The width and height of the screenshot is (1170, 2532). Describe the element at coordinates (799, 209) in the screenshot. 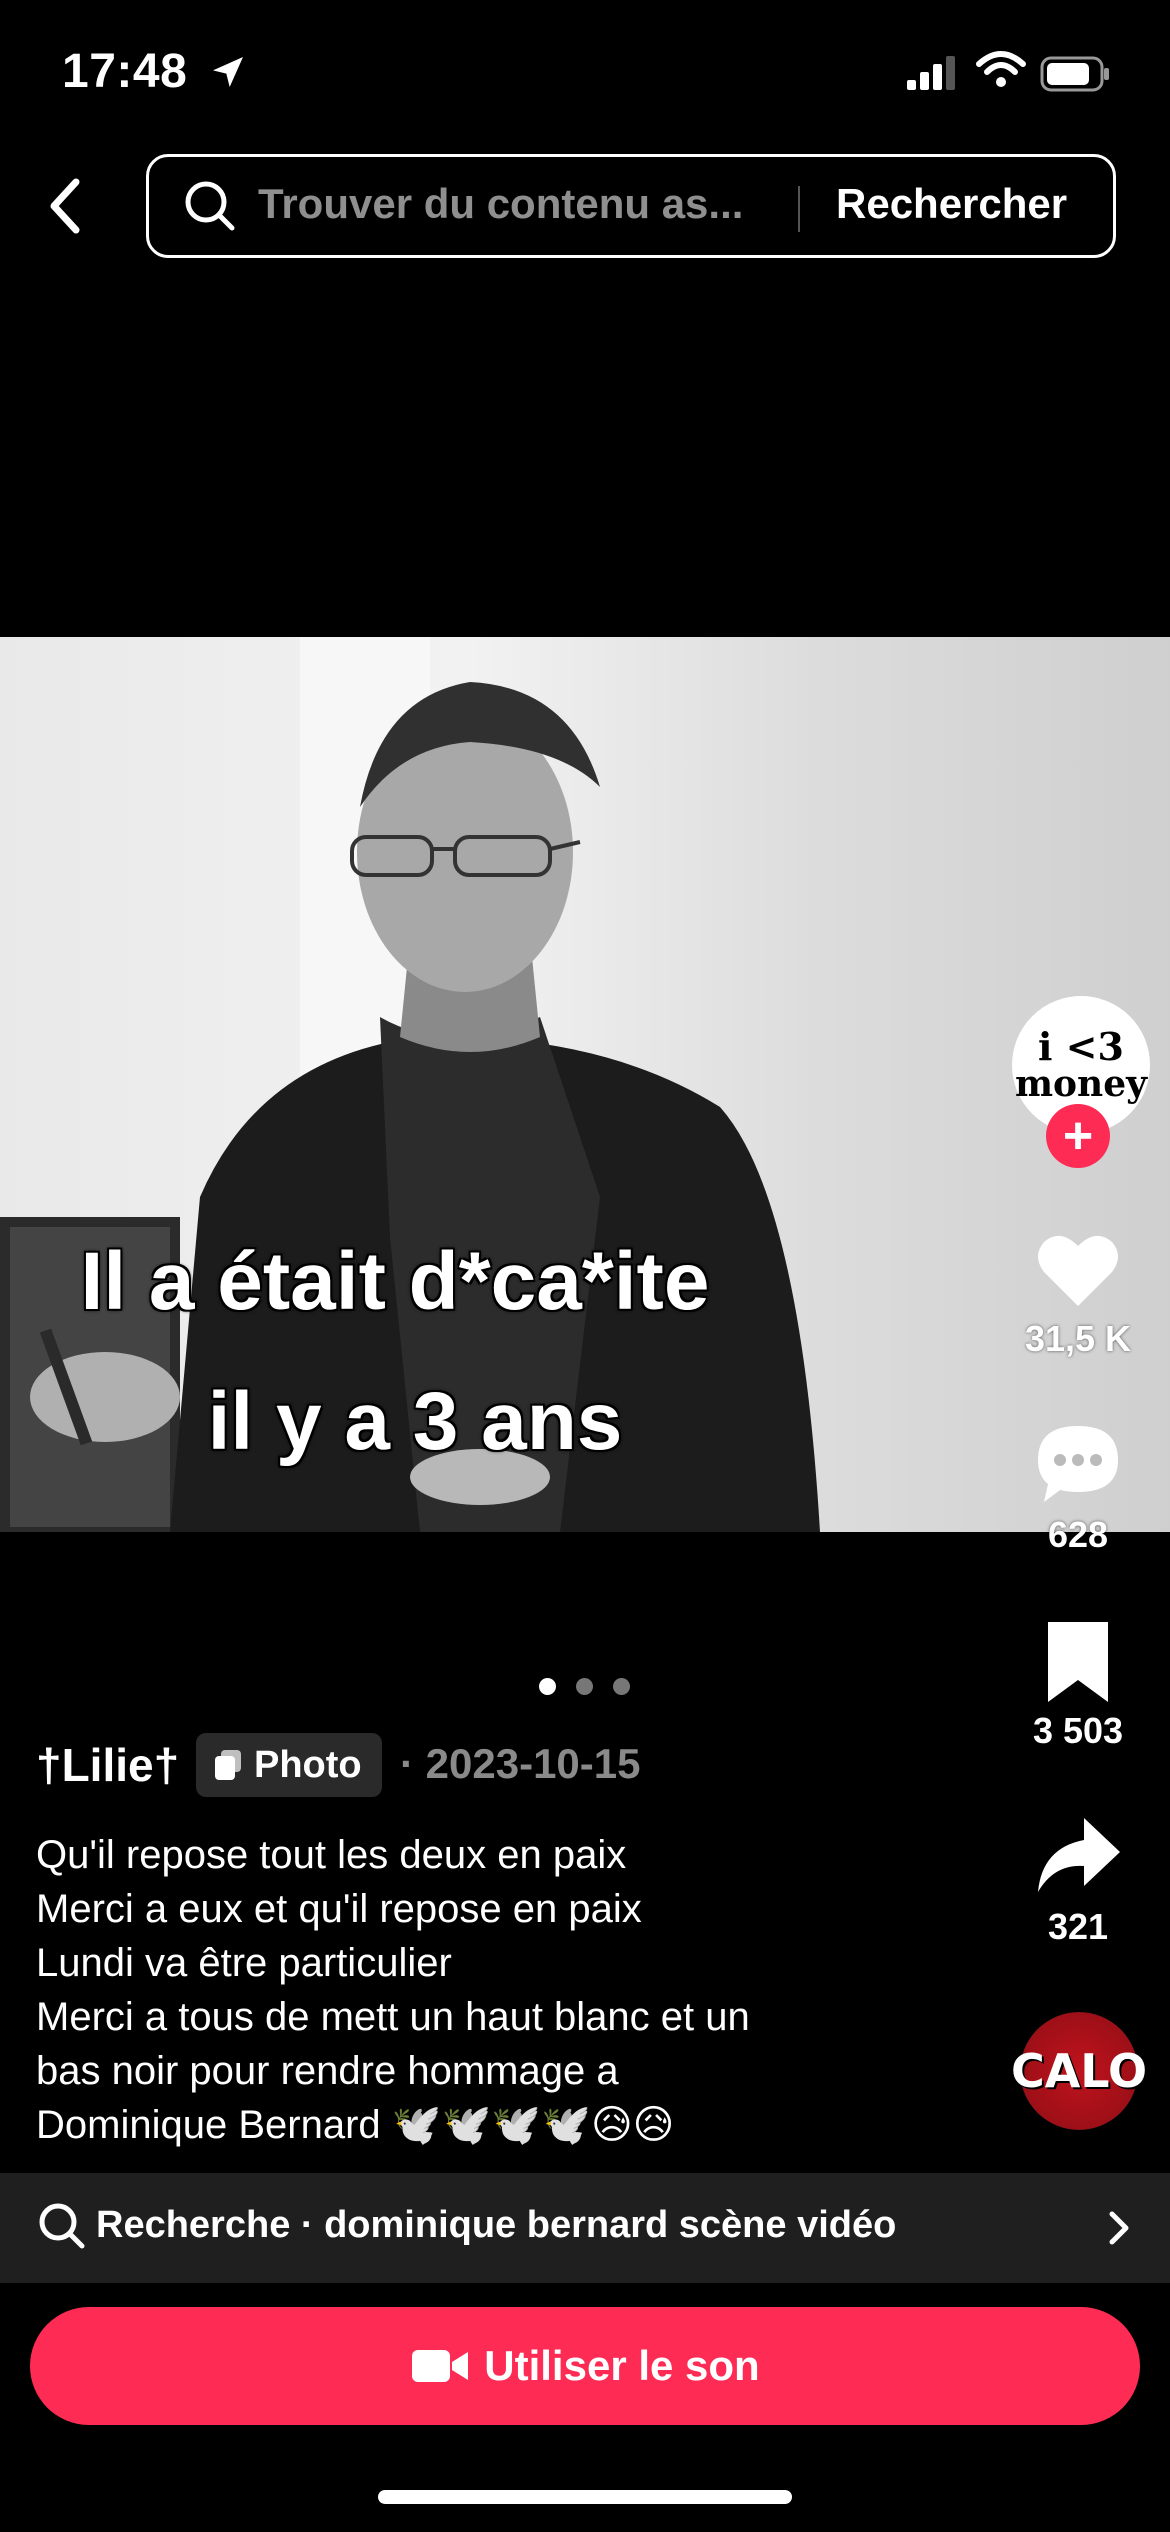

I see `search-divider` at that location.